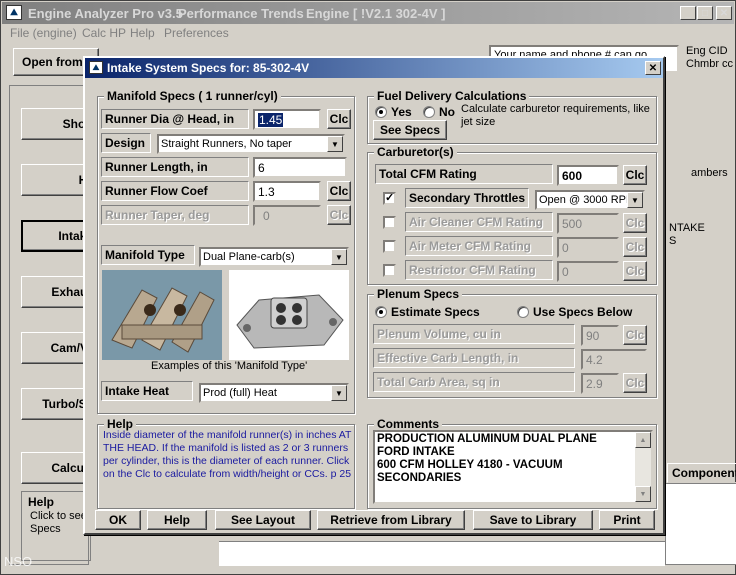  I want to click on menu-file: File (engine), so click(43, 33).